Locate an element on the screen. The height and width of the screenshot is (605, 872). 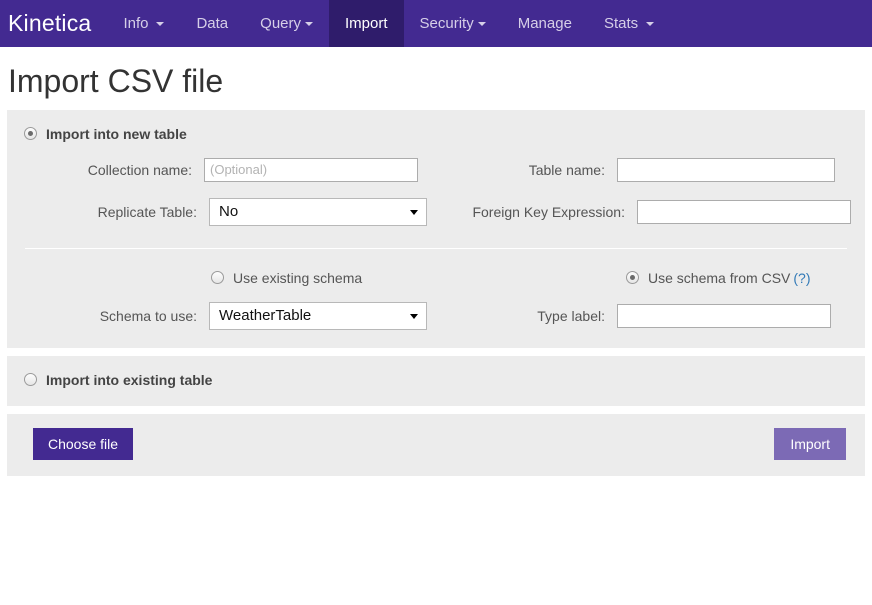
type-label-group: Type label: is located at coordinates (655, 315).